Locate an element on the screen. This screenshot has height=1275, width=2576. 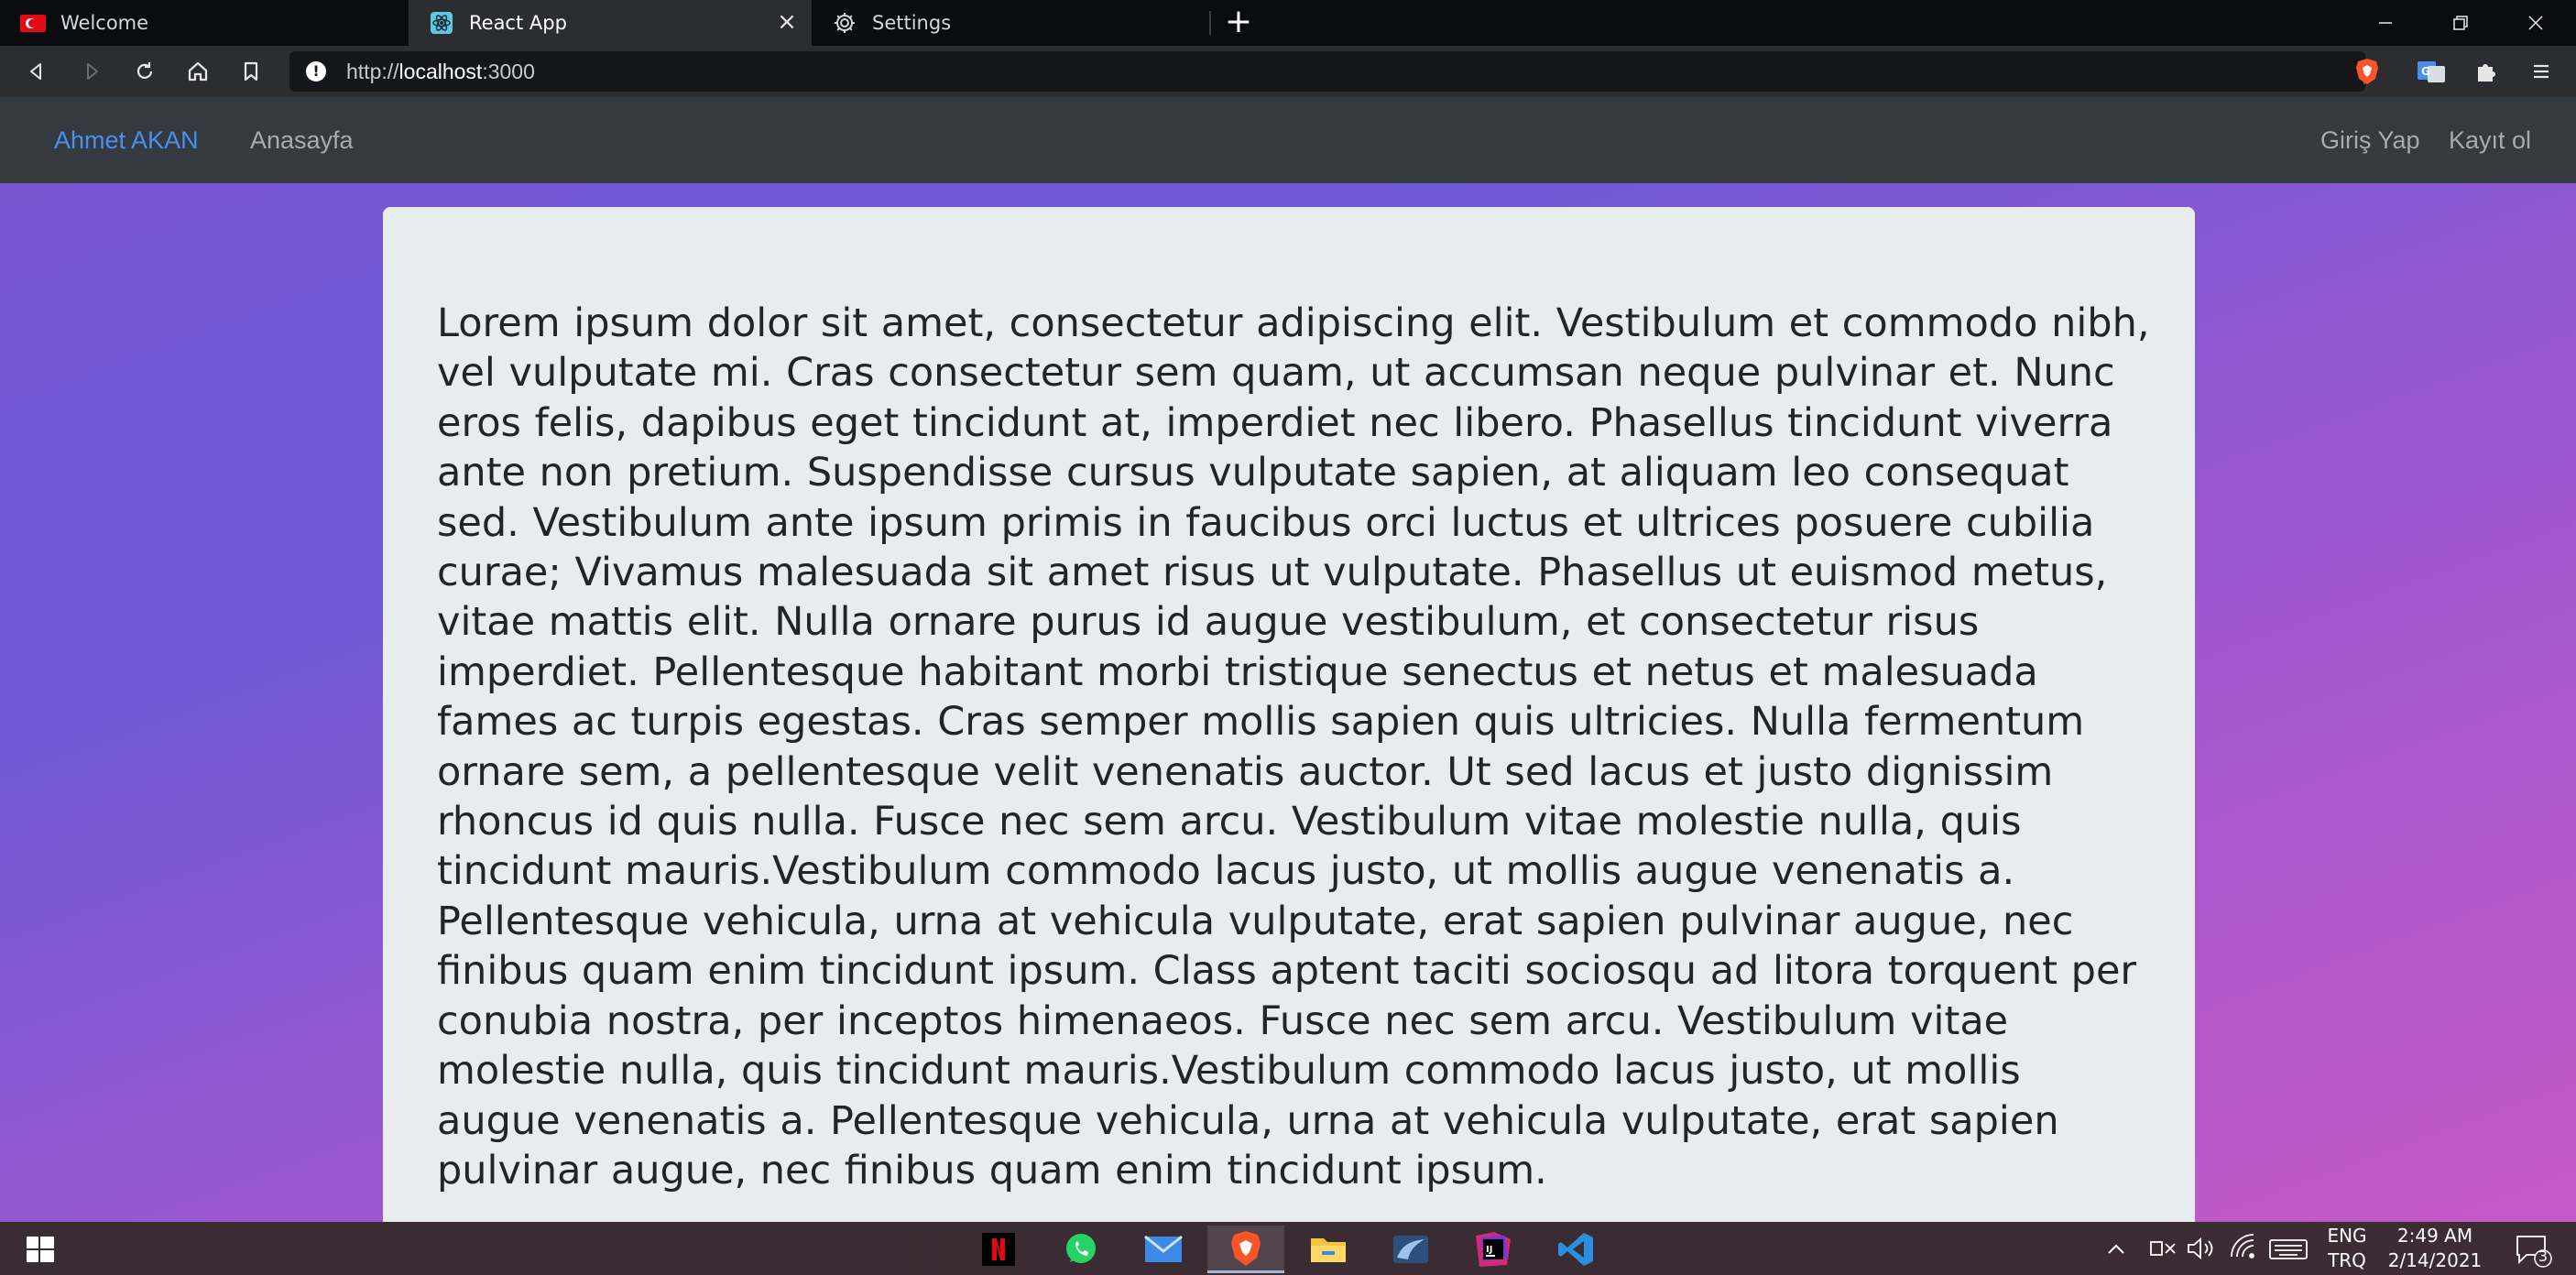
tab-welcome: Welcome is located at coordinates (205, 23).